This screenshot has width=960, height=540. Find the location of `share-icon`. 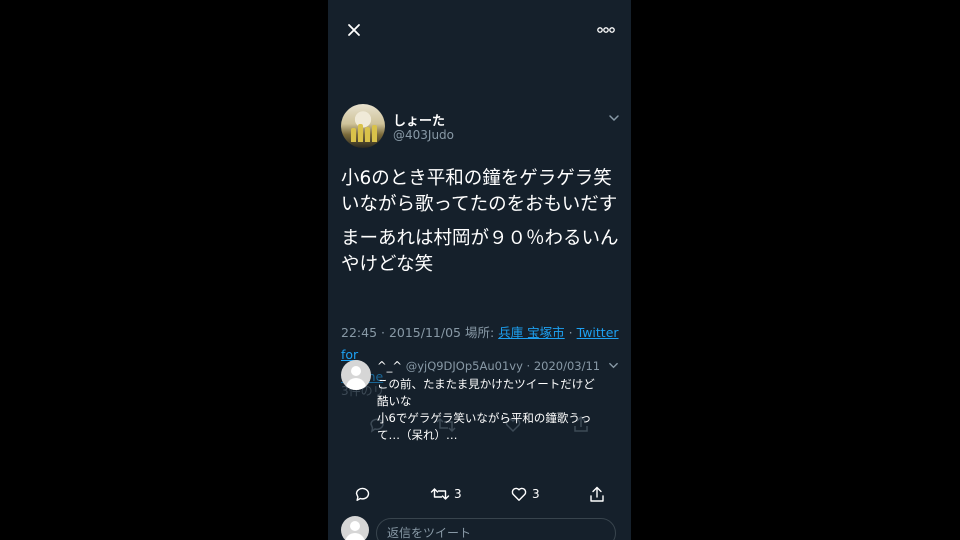

share-icon is located at coordinates (597, 494).